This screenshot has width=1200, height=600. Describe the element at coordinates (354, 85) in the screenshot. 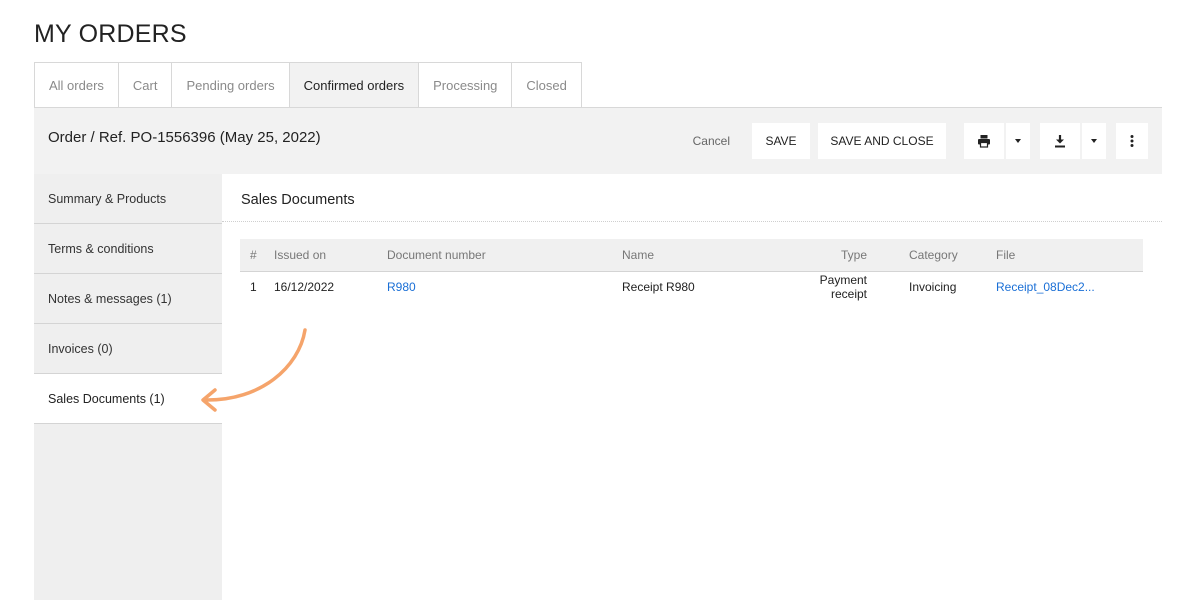

I see `tab-confirmed-orders: Confirmed orders` at that location.